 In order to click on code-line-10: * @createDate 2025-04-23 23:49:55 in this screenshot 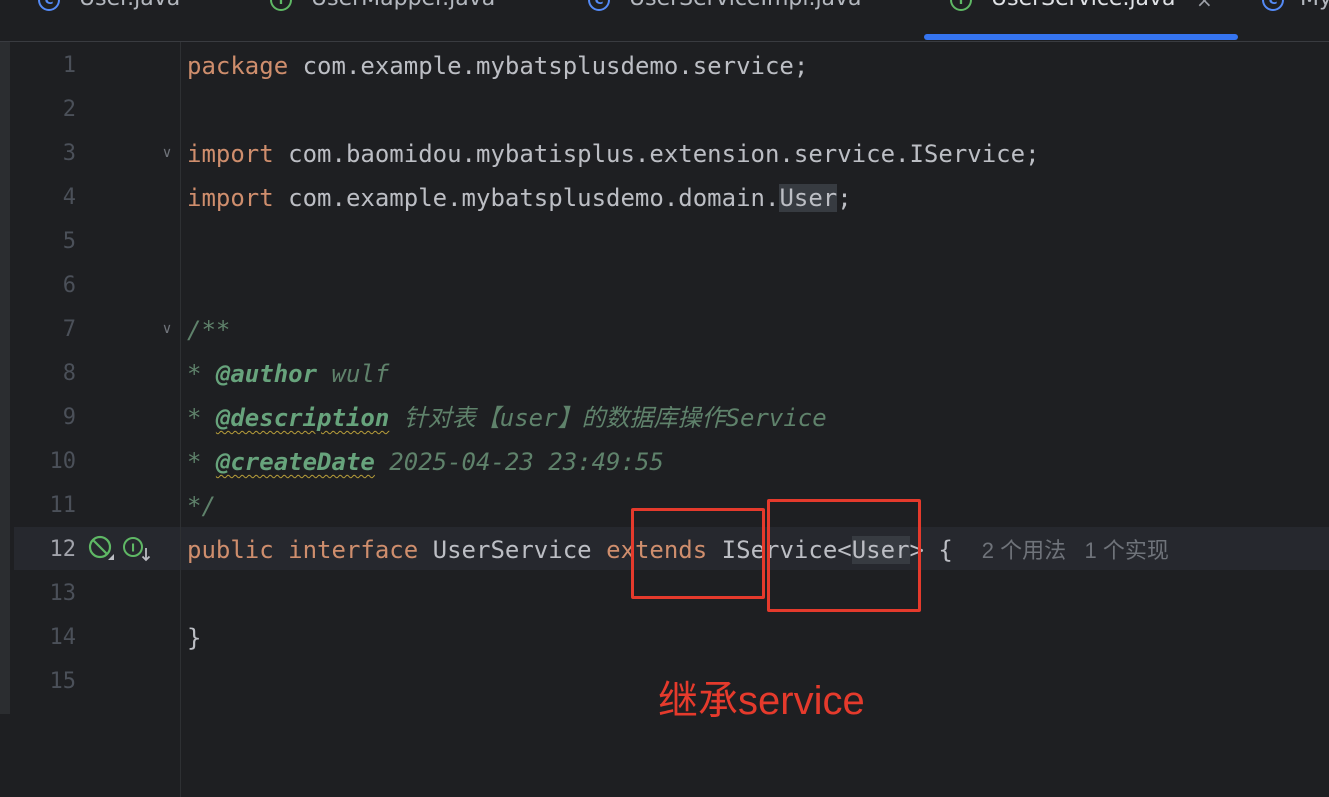, I will do `click(425, 462)`.